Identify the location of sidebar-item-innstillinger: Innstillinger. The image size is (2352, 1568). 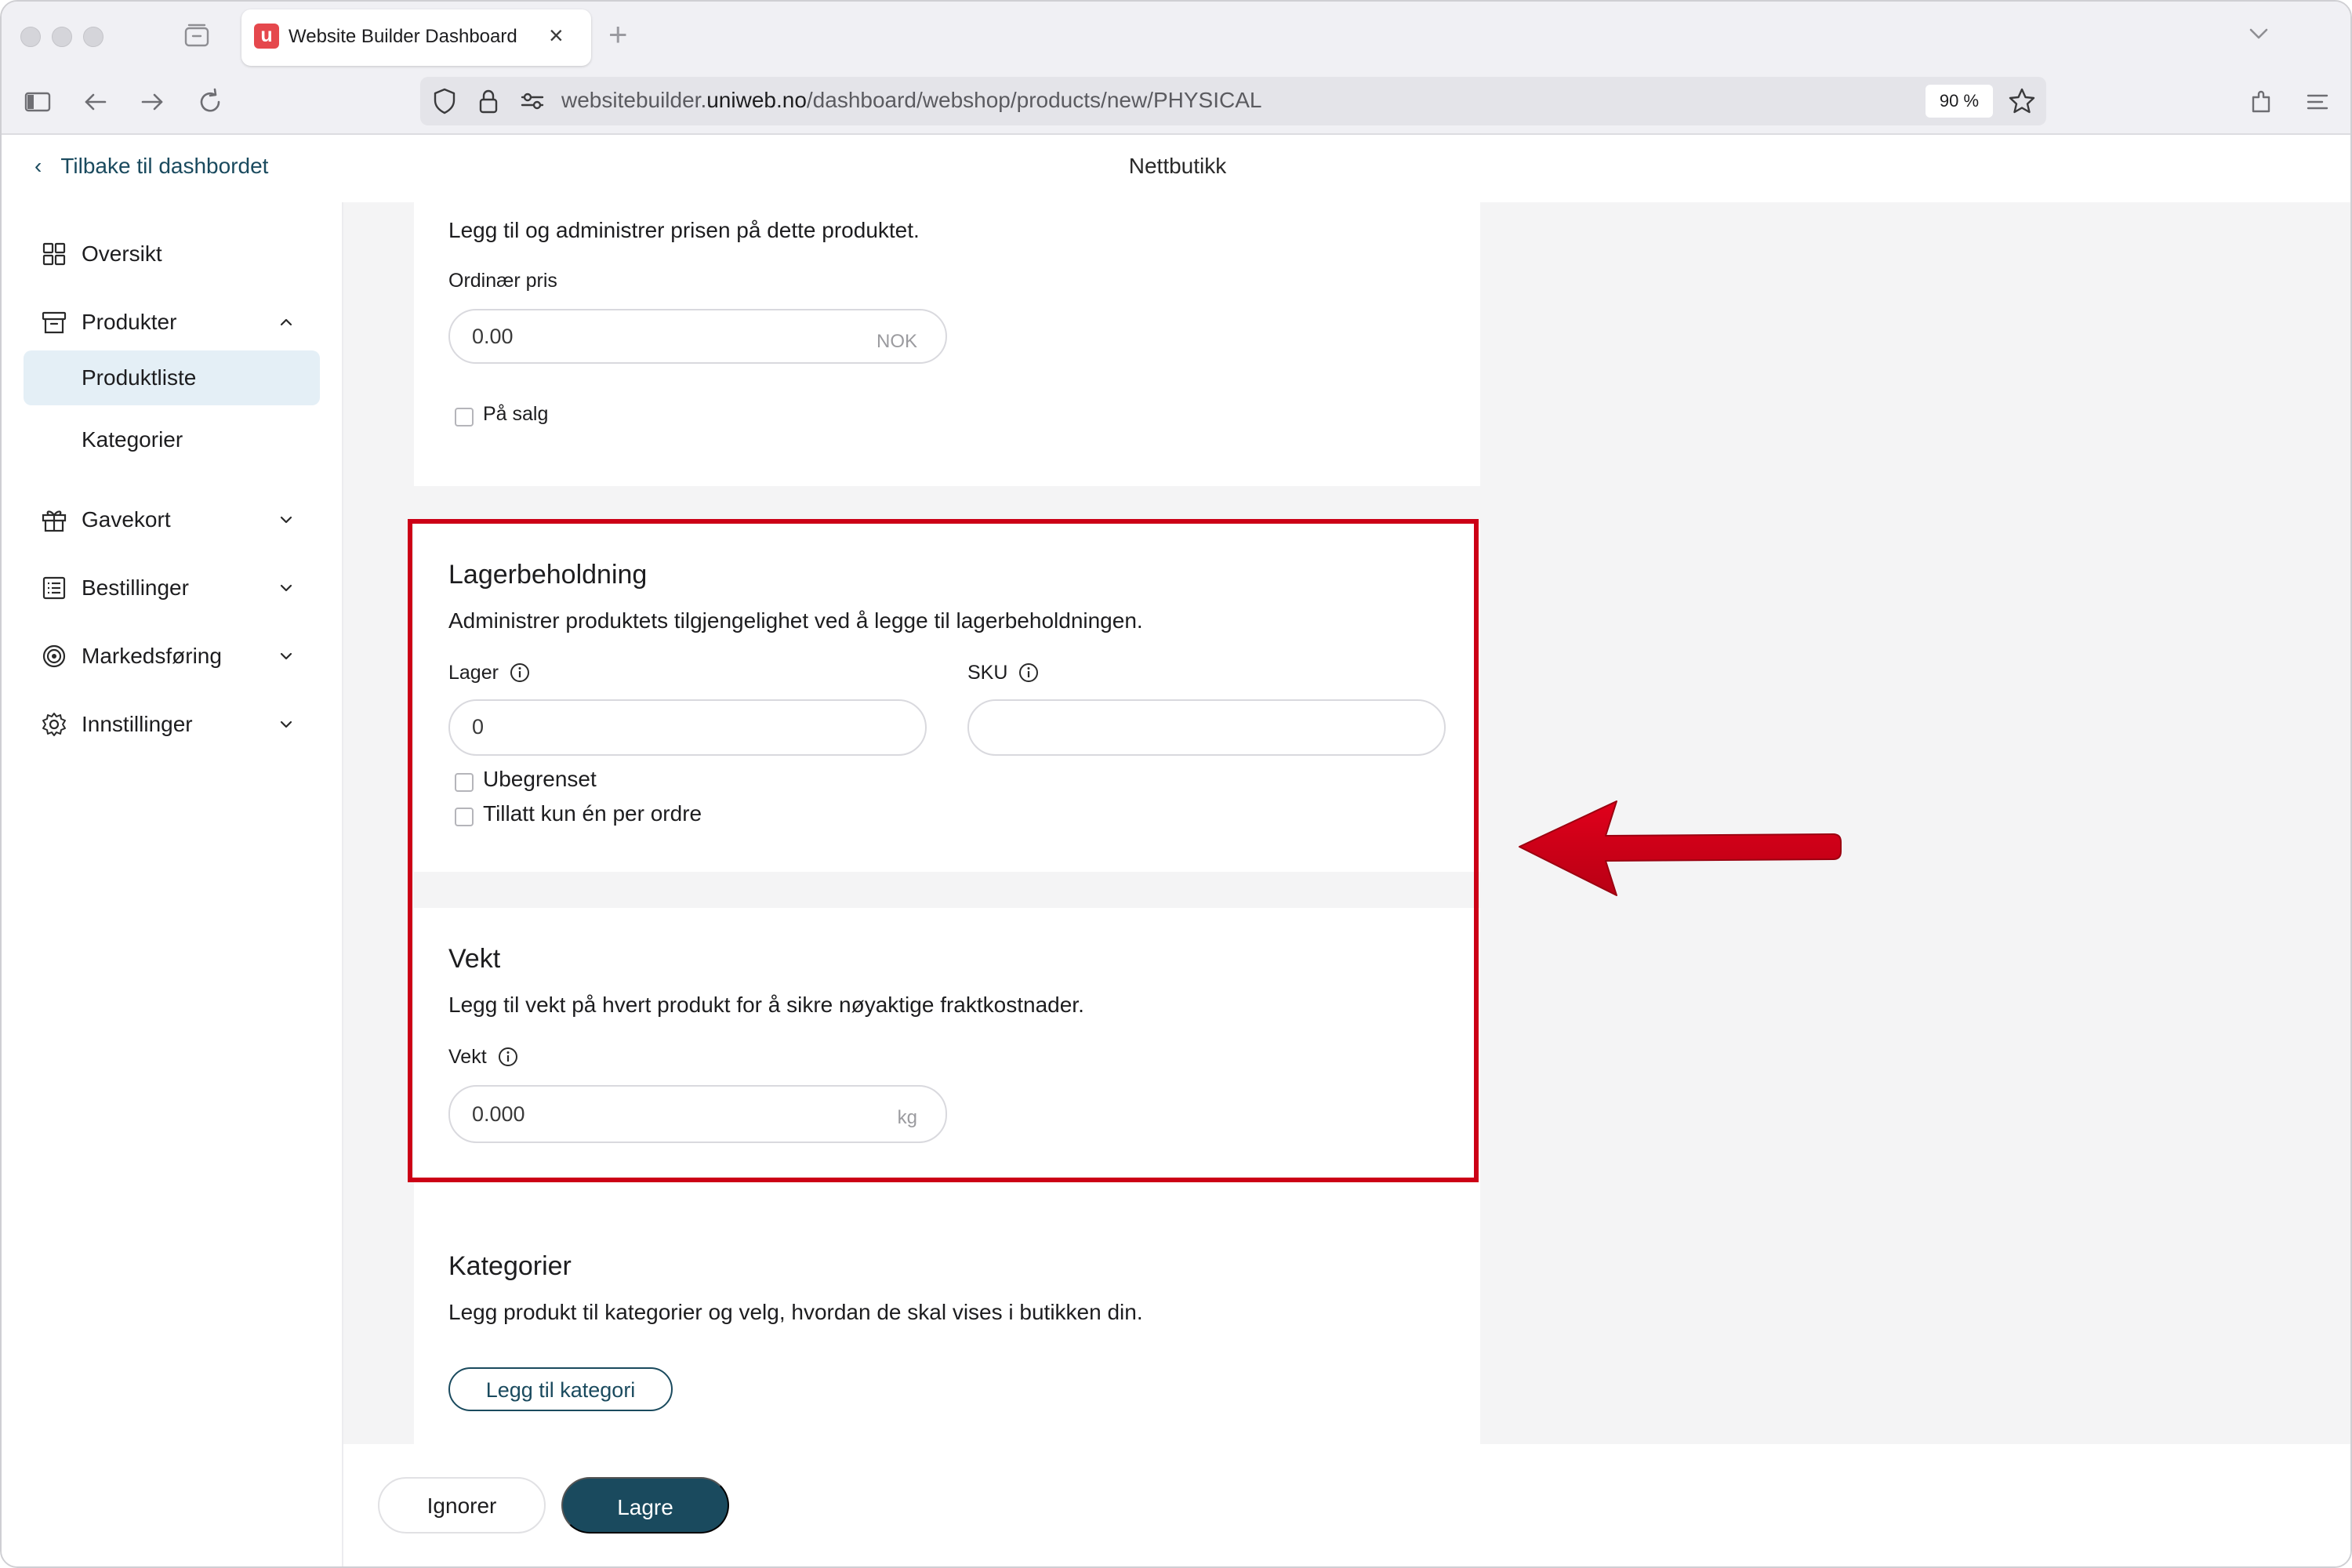
(172, 724).